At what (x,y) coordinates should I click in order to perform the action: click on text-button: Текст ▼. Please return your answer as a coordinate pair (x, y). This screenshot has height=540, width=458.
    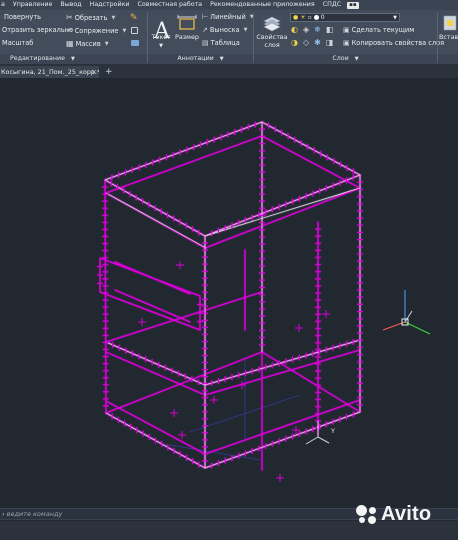
    Looking at the image, I should click on (161, 41).